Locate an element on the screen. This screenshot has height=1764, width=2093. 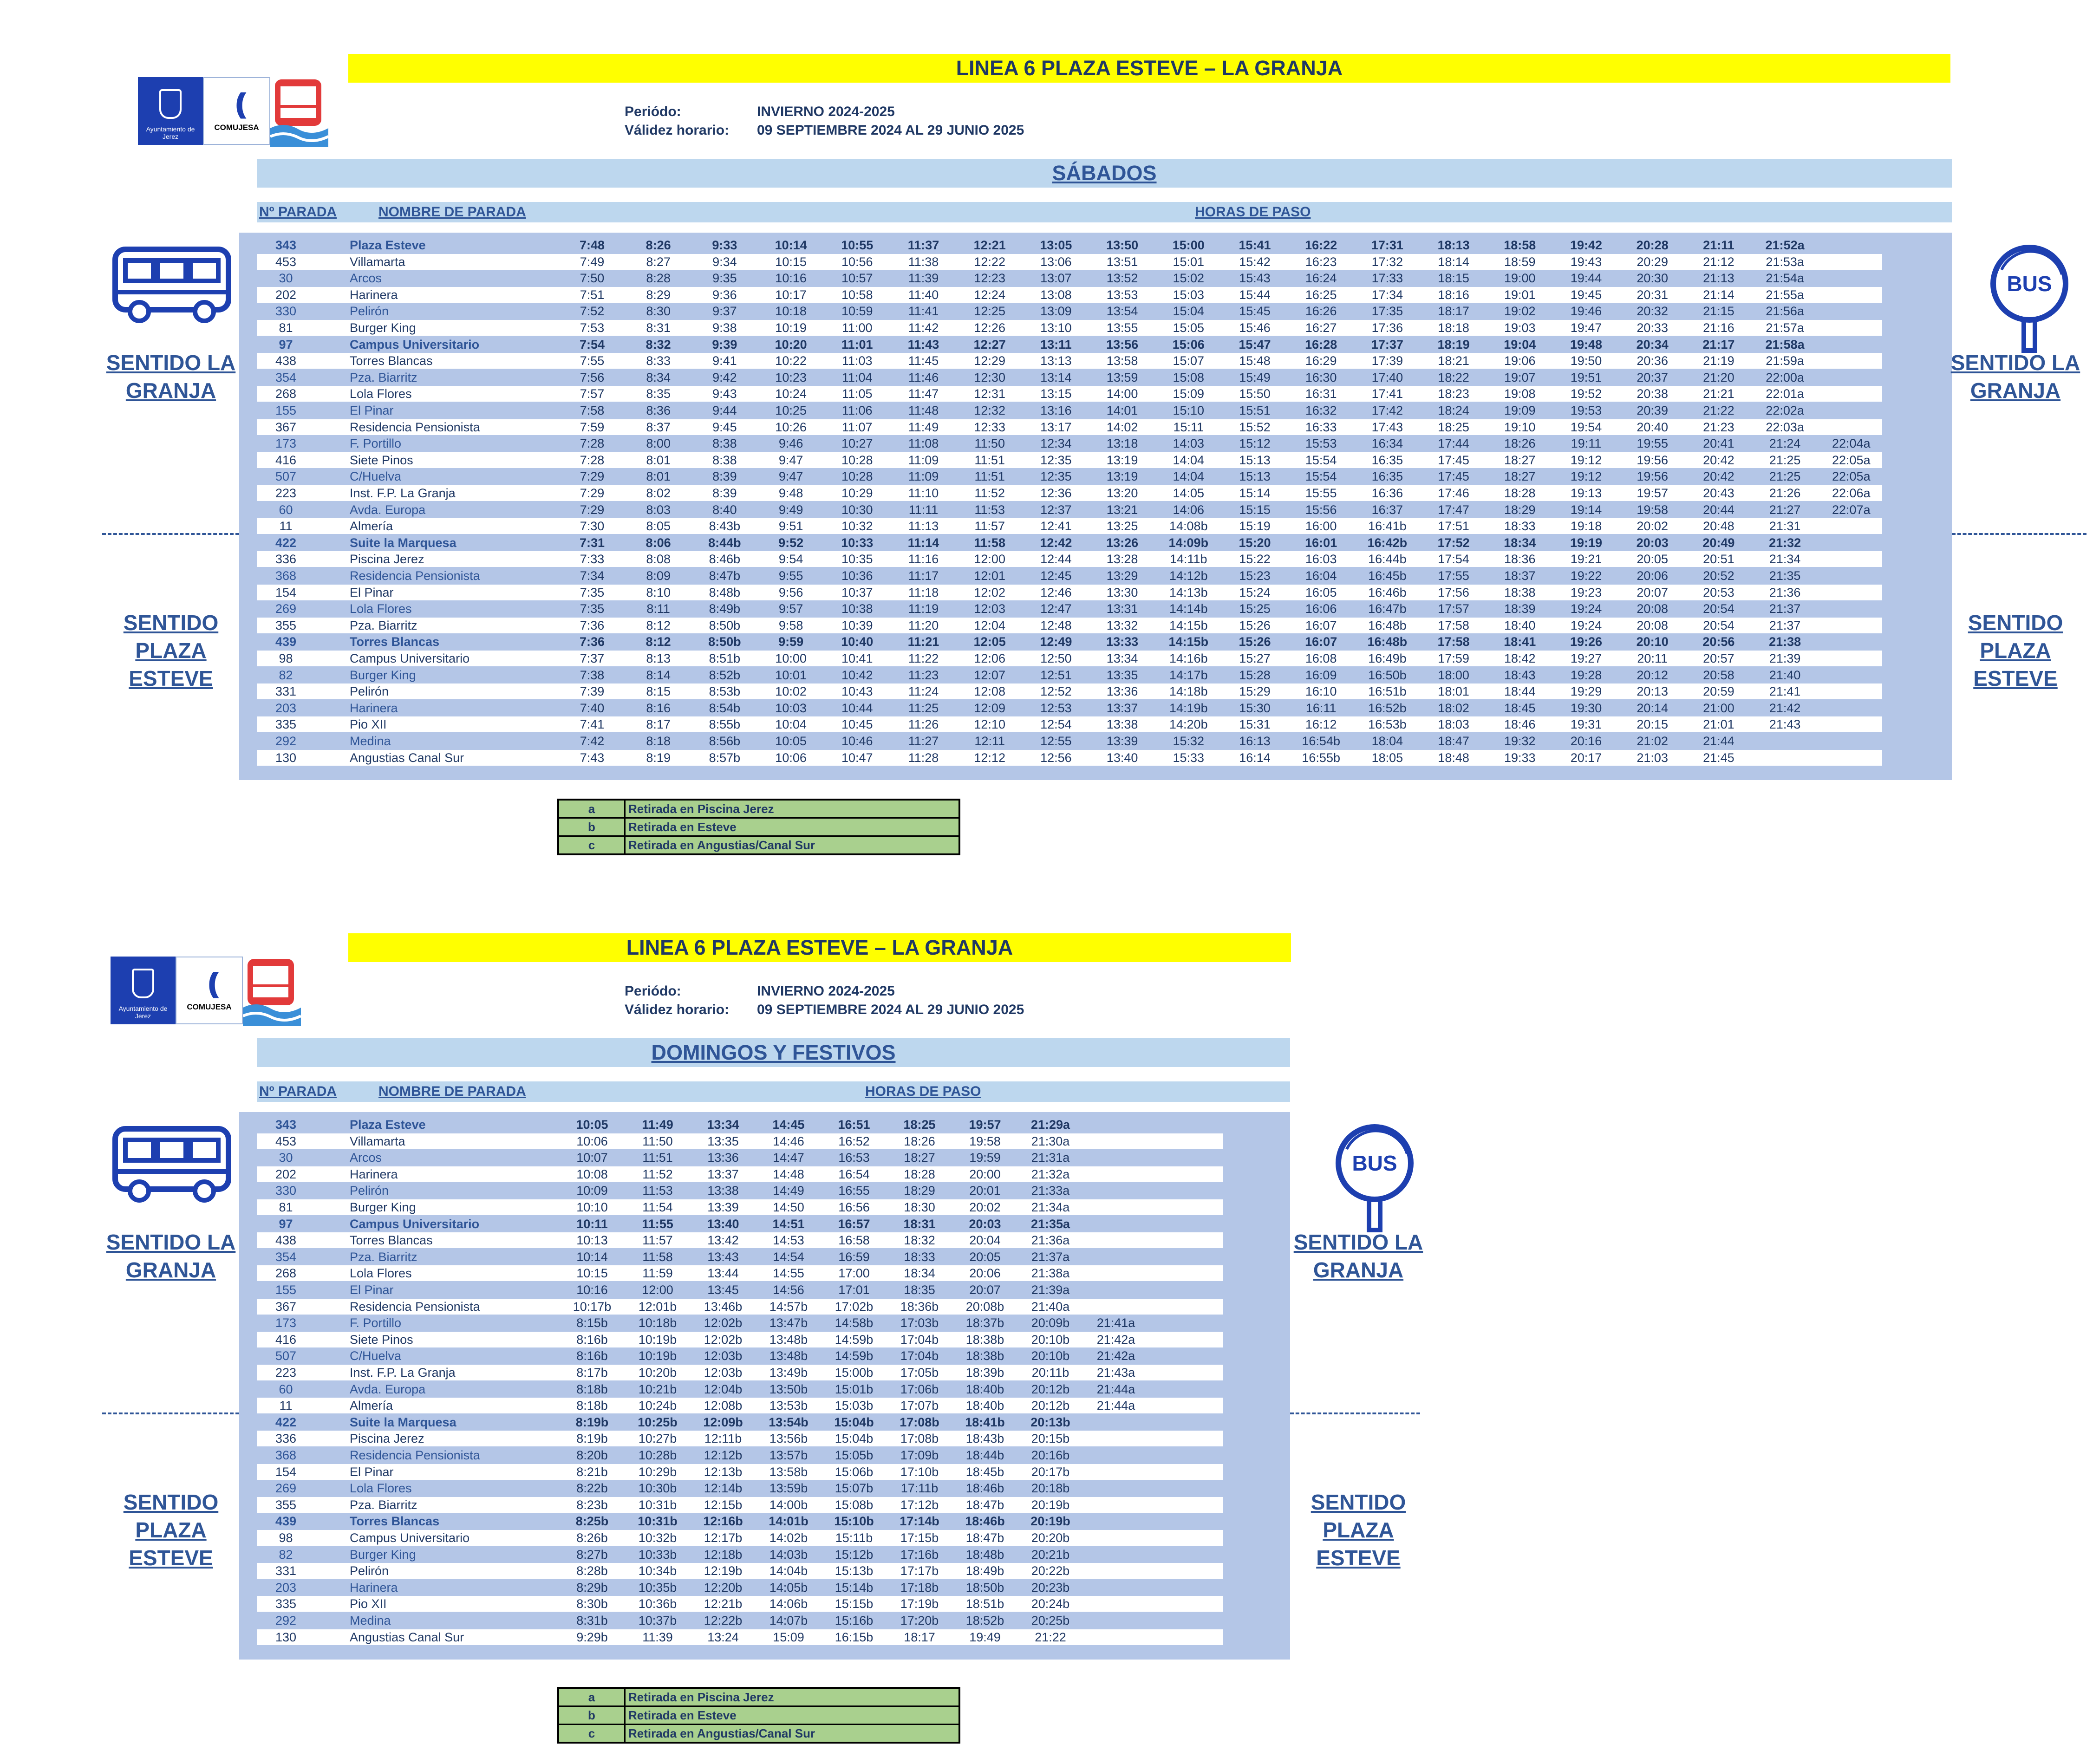
departure-time: 13:36 is located at coordinates (1122, 692).